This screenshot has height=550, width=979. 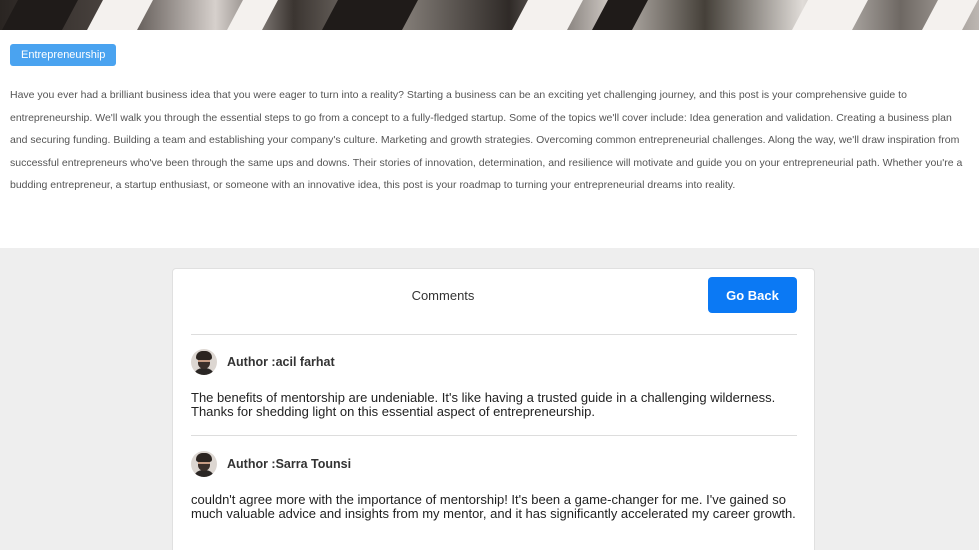 What do you see at coordinates (63, 55) in the screenshot?
I see `category-tag: Entrepreneurship` at bounding box center [63, 55].